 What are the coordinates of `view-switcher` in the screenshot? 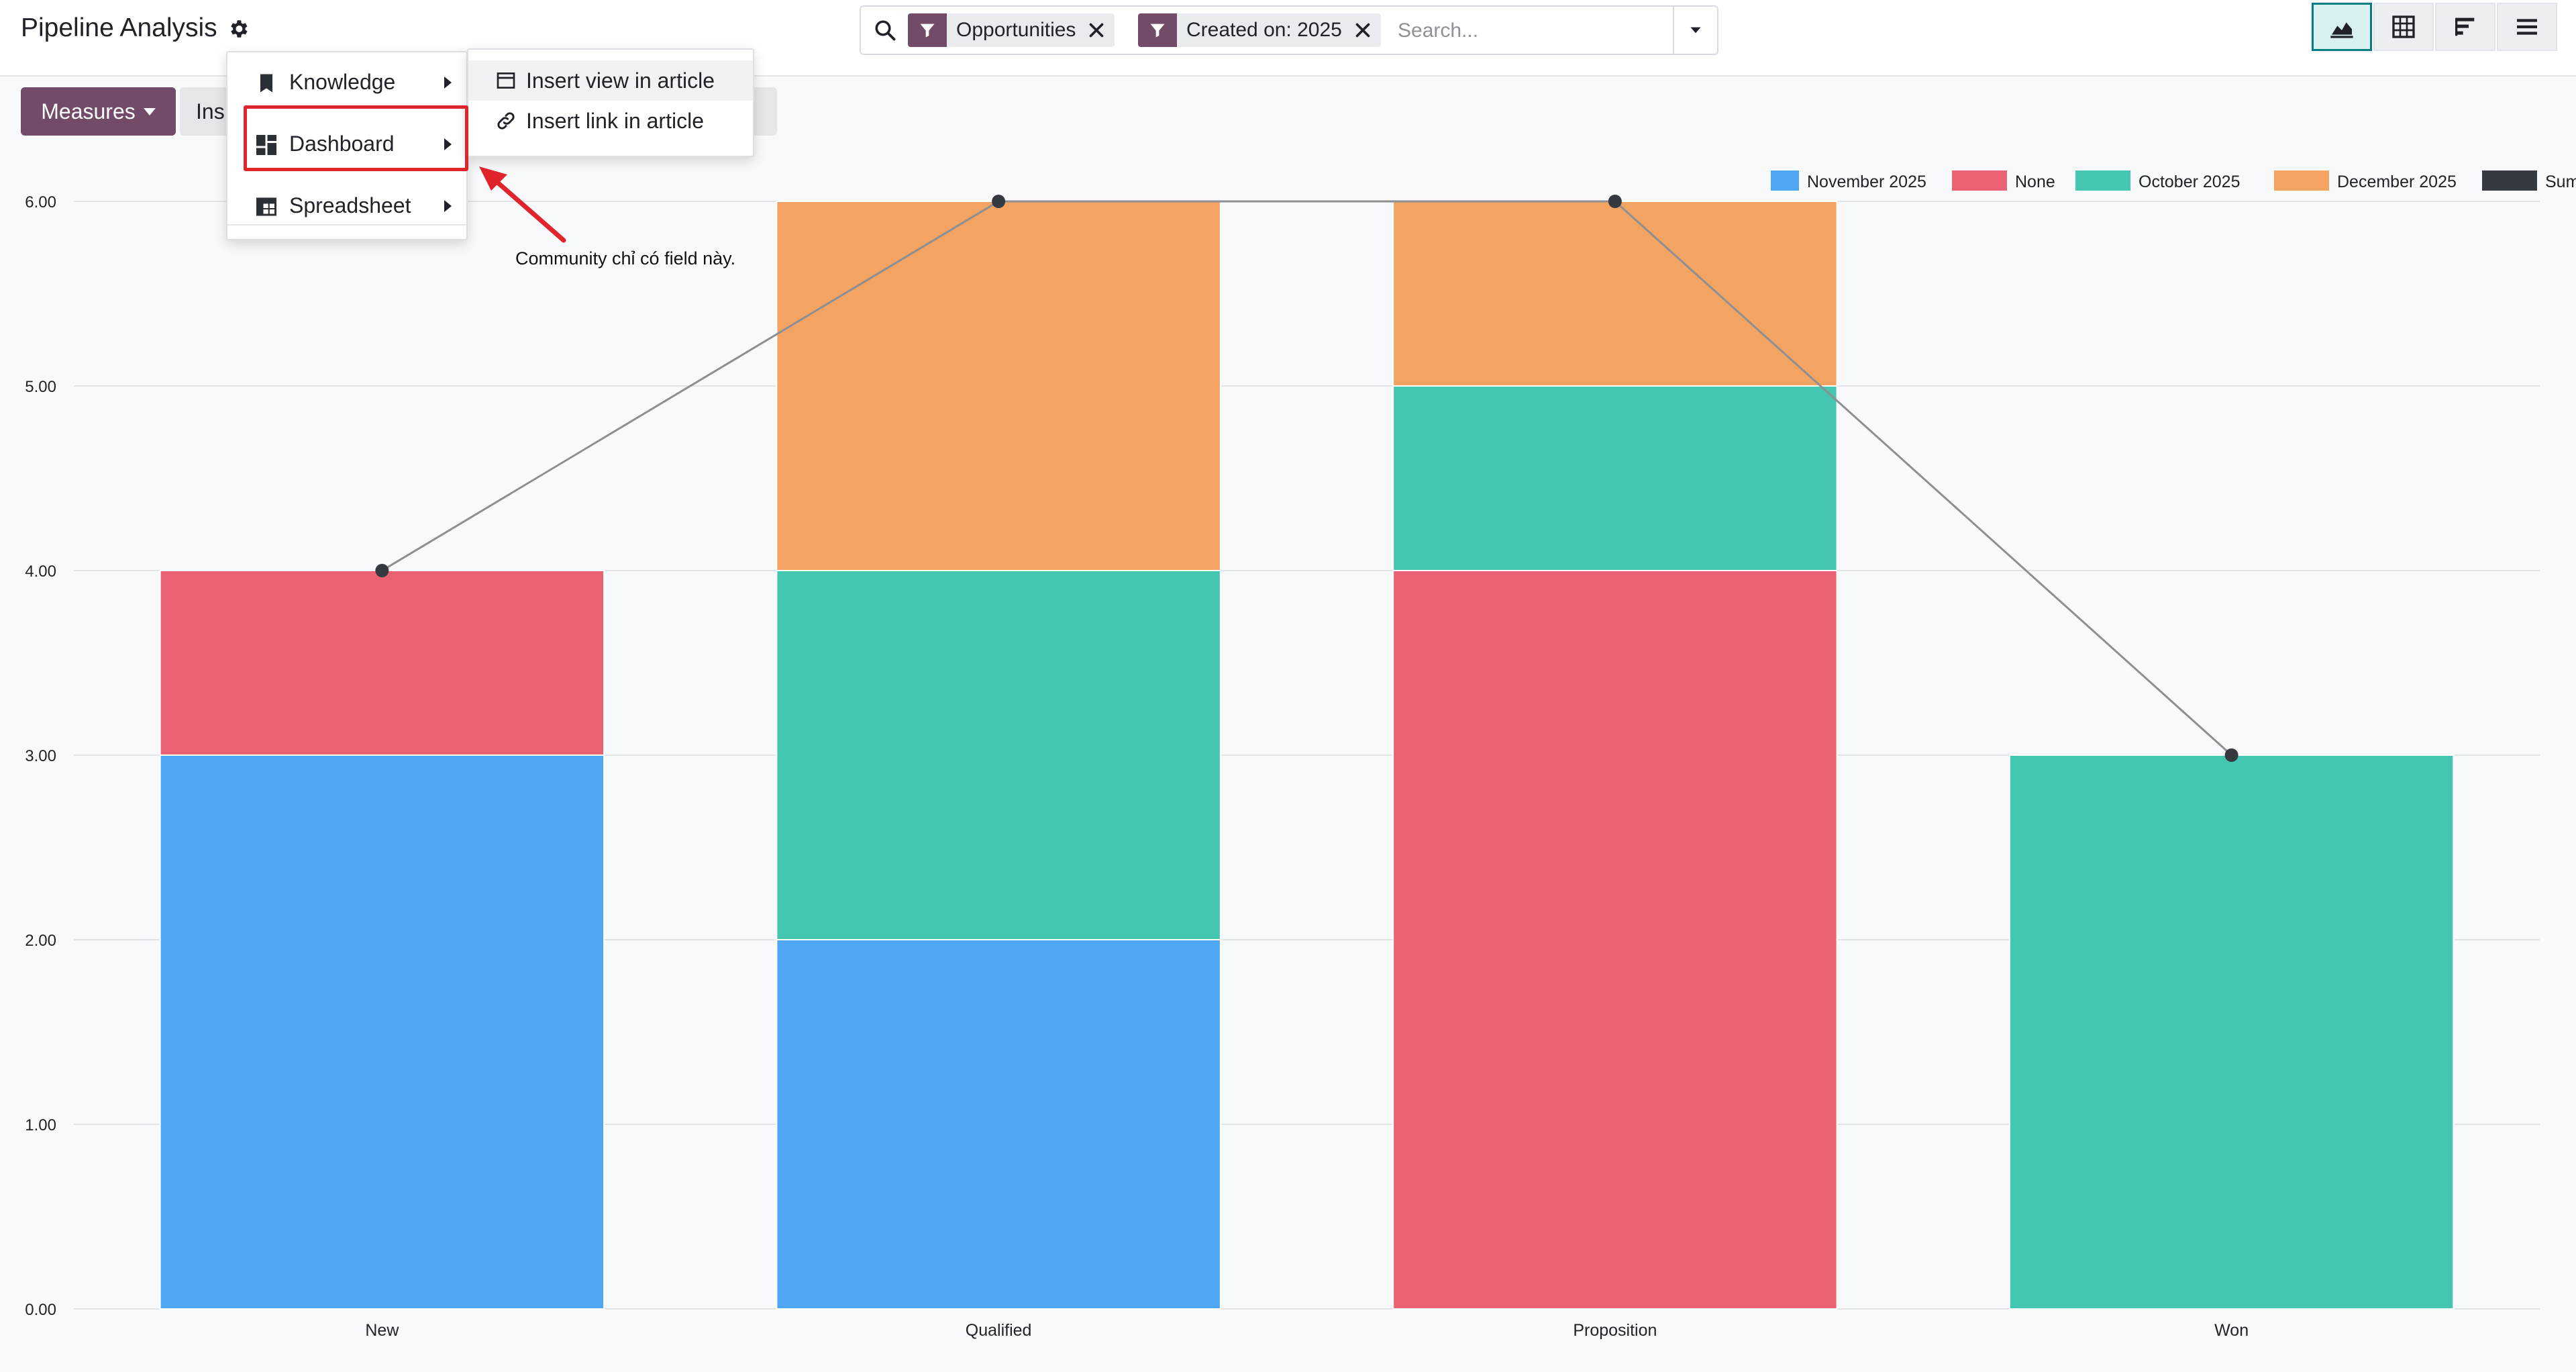 It's located at (2433, 27).